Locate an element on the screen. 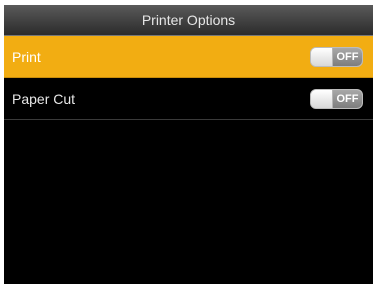 The height and width of the screenshot is (289, 377). paper-cut-toggle: OFF is located at coordinates (336, 98).